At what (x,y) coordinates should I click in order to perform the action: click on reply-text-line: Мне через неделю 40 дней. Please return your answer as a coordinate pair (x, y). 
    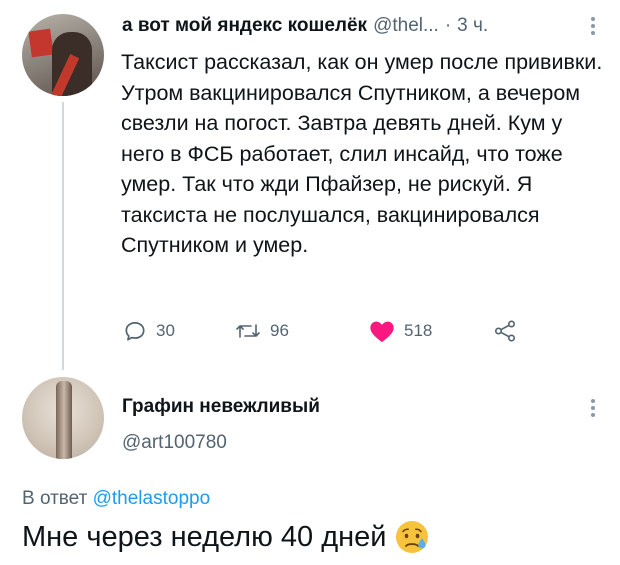
    Looking at the image, I should click on (226, 537).